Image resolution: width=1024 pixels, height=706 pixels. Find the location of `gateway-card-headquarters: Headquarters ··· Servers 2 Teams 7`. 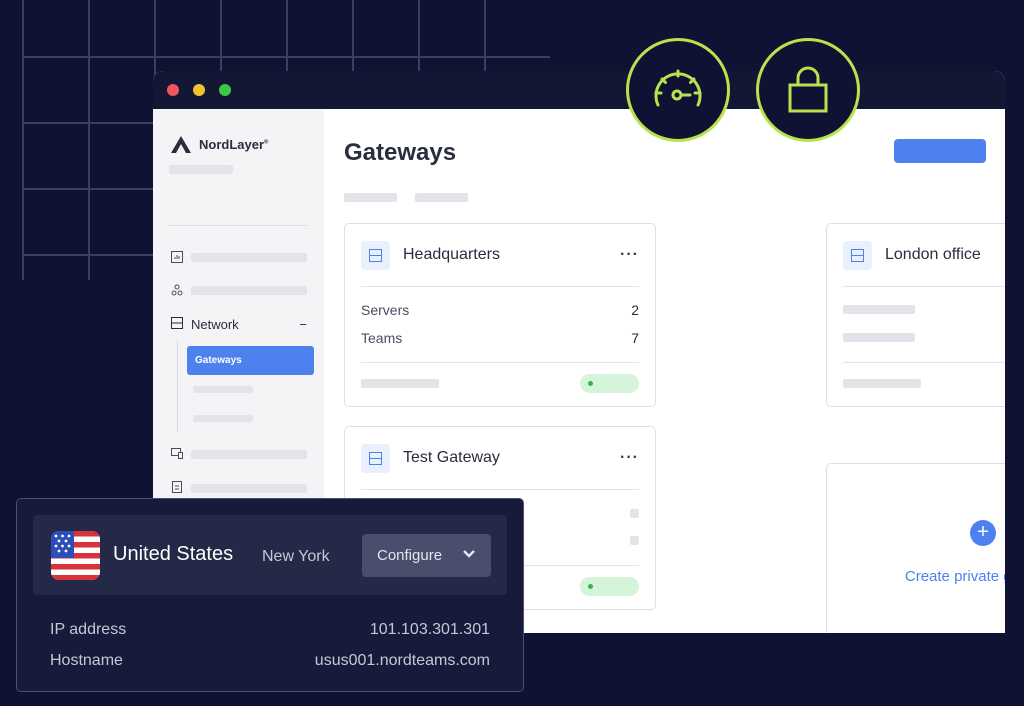

gateway-card-headquarters: Headquarters ··· Servers 2 Teams 7 is located at coordinates (500, 315).